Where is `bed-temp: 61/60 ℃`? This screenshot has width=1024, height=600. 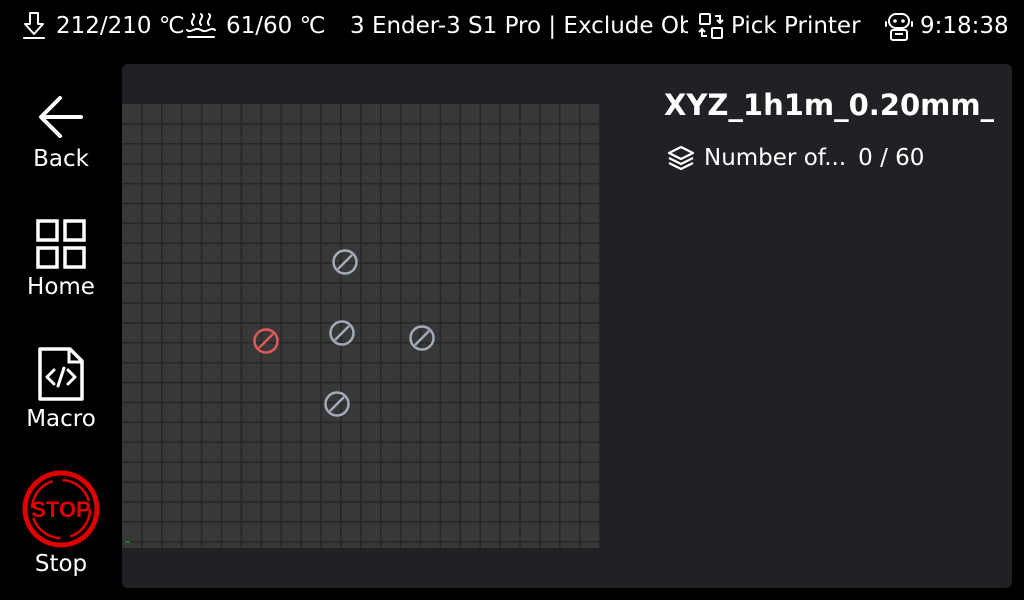 bed-temp: 61/60 ℃ is located at coordinates (254, 26).